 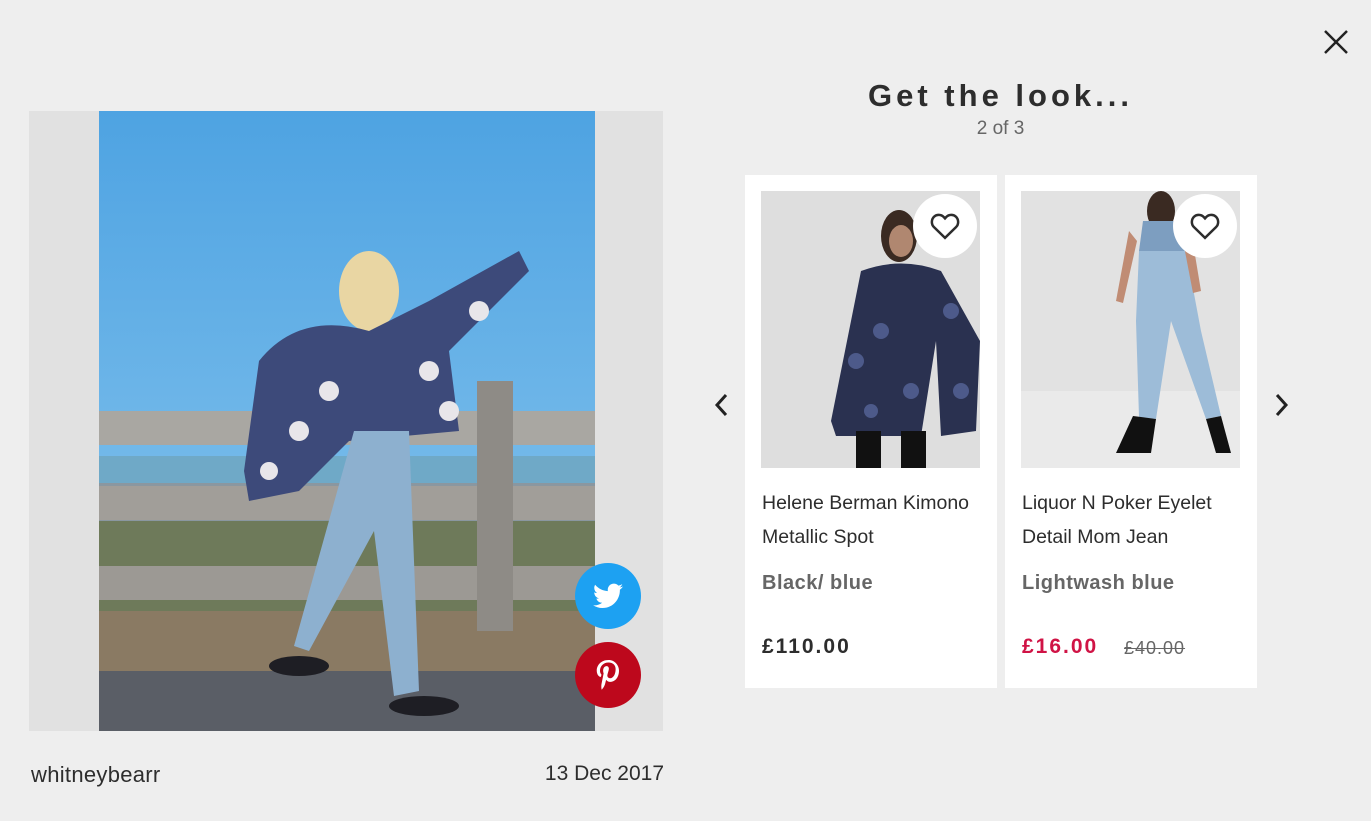 I want to click on product-price: £110.00, so click(x=806, y=646).